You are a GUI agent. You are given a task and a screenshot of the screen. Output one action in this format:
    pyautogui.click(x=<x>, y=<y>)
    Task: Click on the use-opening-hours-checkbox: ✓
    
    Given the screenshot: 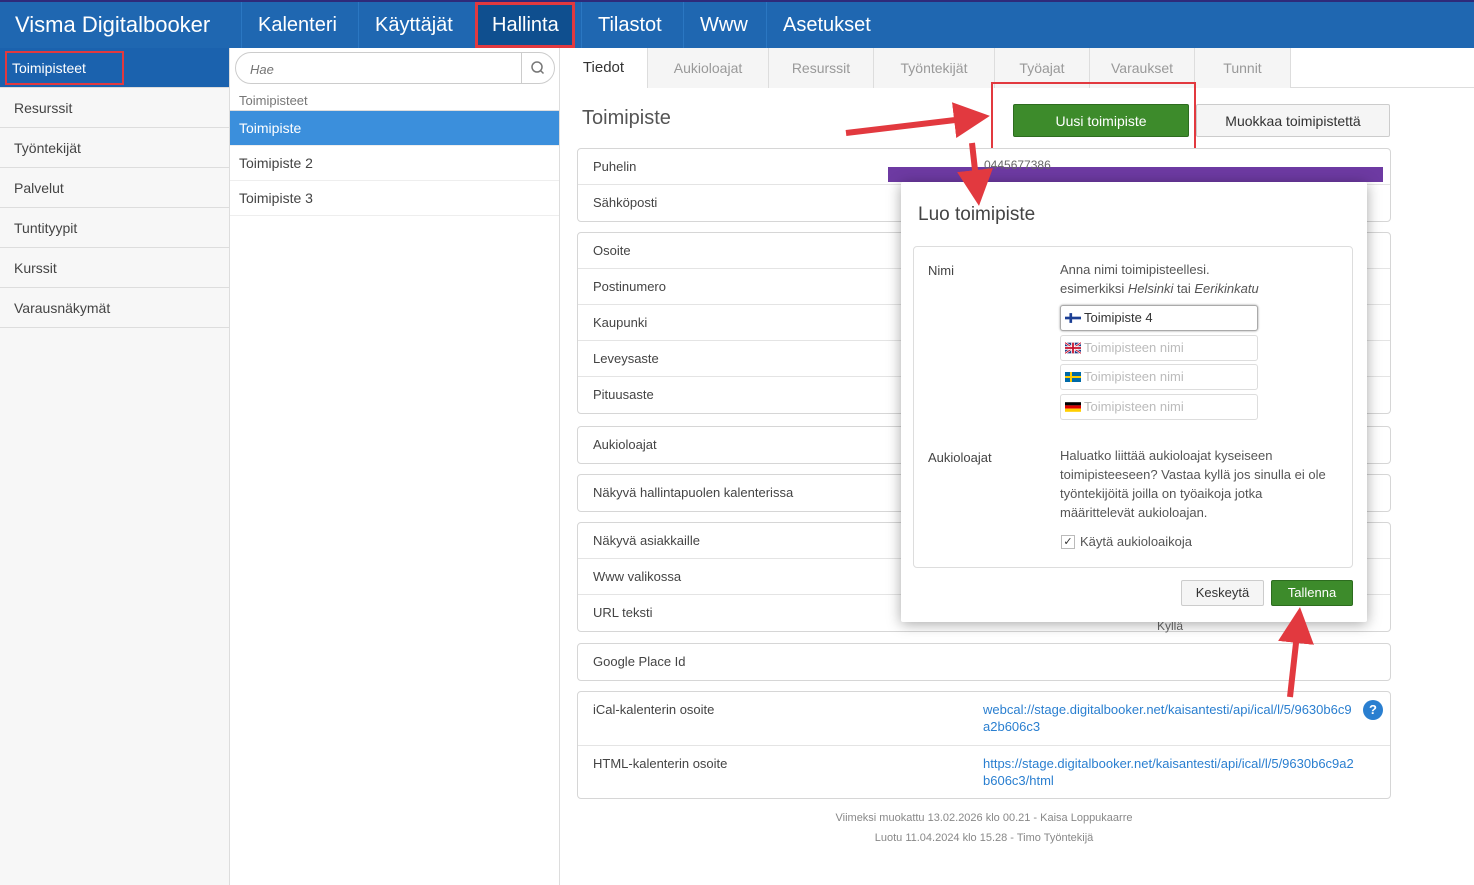 What is the action you would take?
    pyautogui.click(x=1068, y=542)
    